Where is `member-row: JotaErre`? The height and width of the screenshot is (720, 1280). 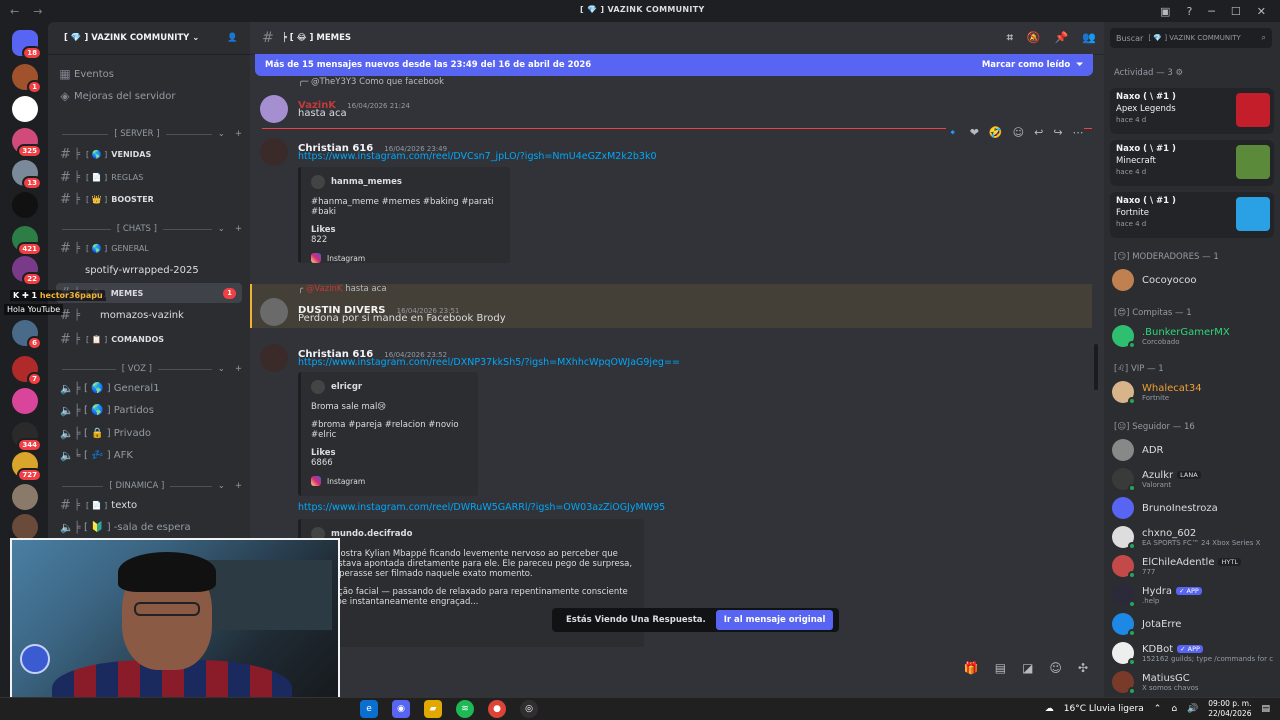
member-row: JotaErre is located at coordinates (1194, 624).